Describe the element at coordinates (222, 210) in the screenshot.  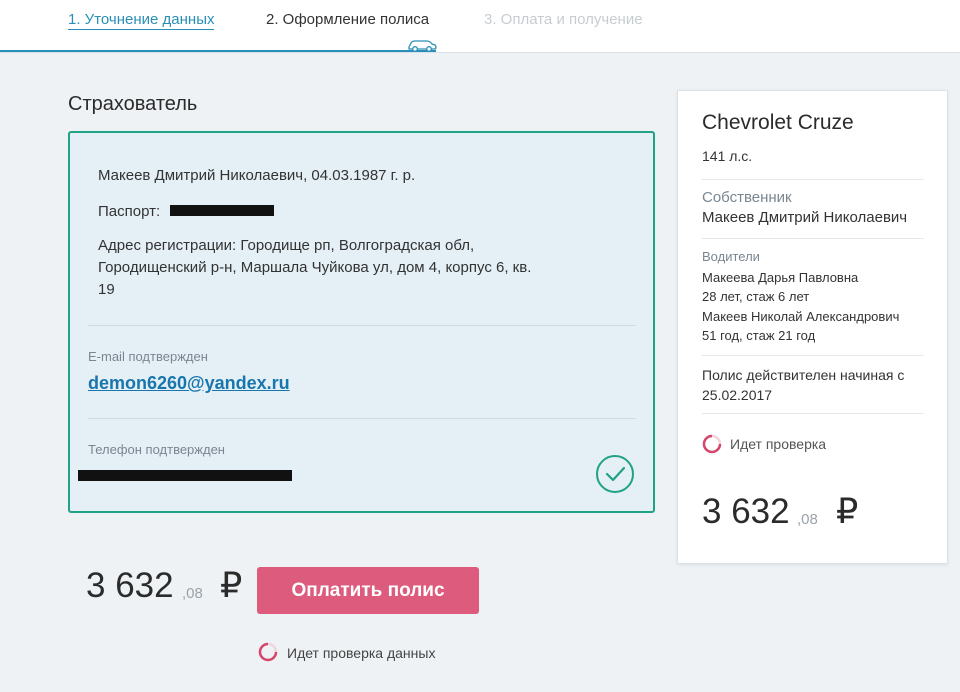
I see `passport-redacted` at that location.